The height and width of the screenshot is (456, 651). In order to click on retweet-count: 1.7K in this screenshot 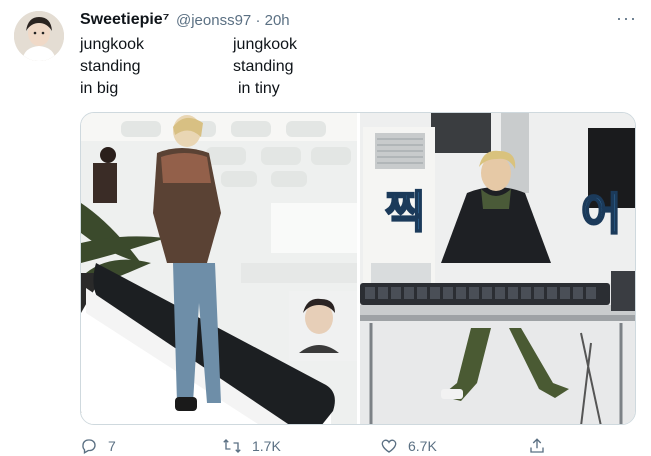, I will do `click(266, 446)`.